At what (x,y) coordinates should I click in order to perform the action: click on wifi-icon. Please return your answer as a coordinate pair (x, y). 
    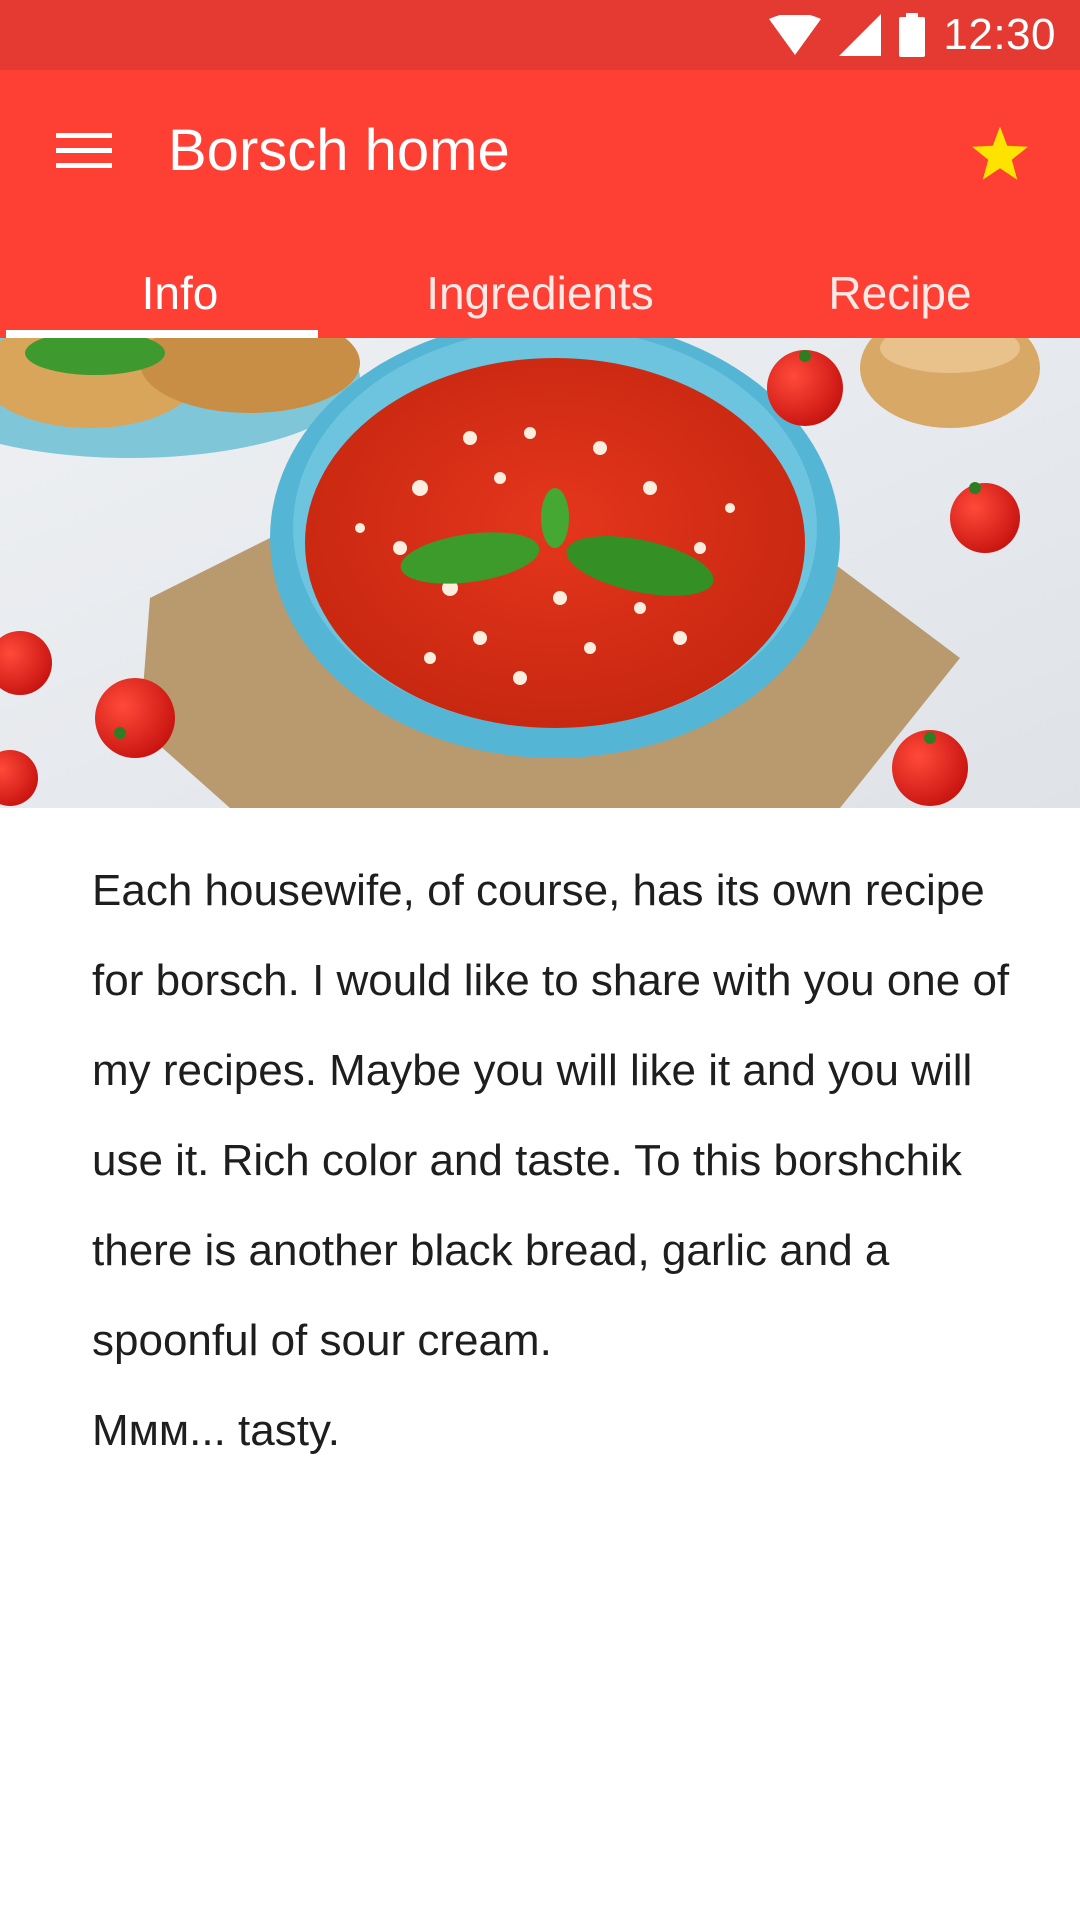
    Looking at the image, I should click on (795, 35).